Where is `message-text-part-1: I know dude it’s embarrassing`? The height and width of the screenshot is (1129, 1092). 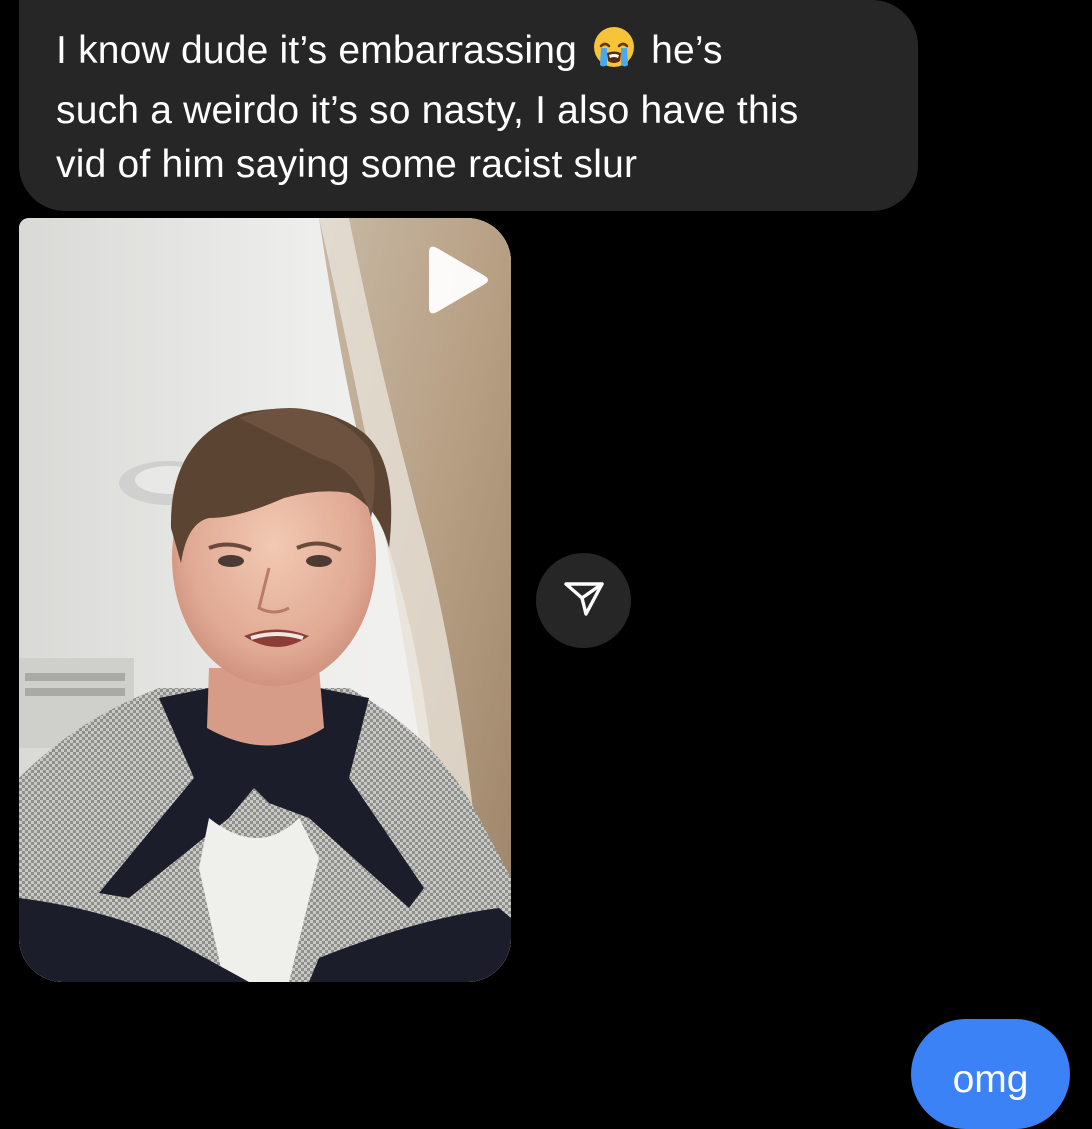
message-text-part-1: I know dude it’s embarrassing is located at coordinates (322, 50).